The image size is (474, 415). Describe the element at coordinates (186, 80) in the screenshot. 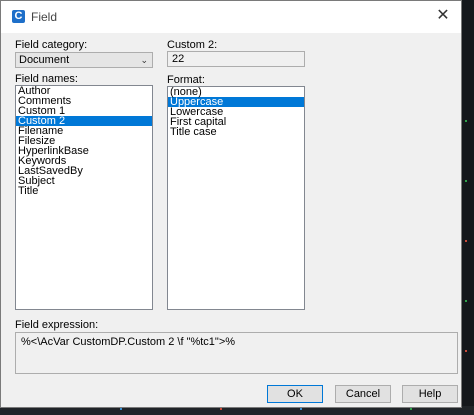

I see `format-label: Format:` at that location.